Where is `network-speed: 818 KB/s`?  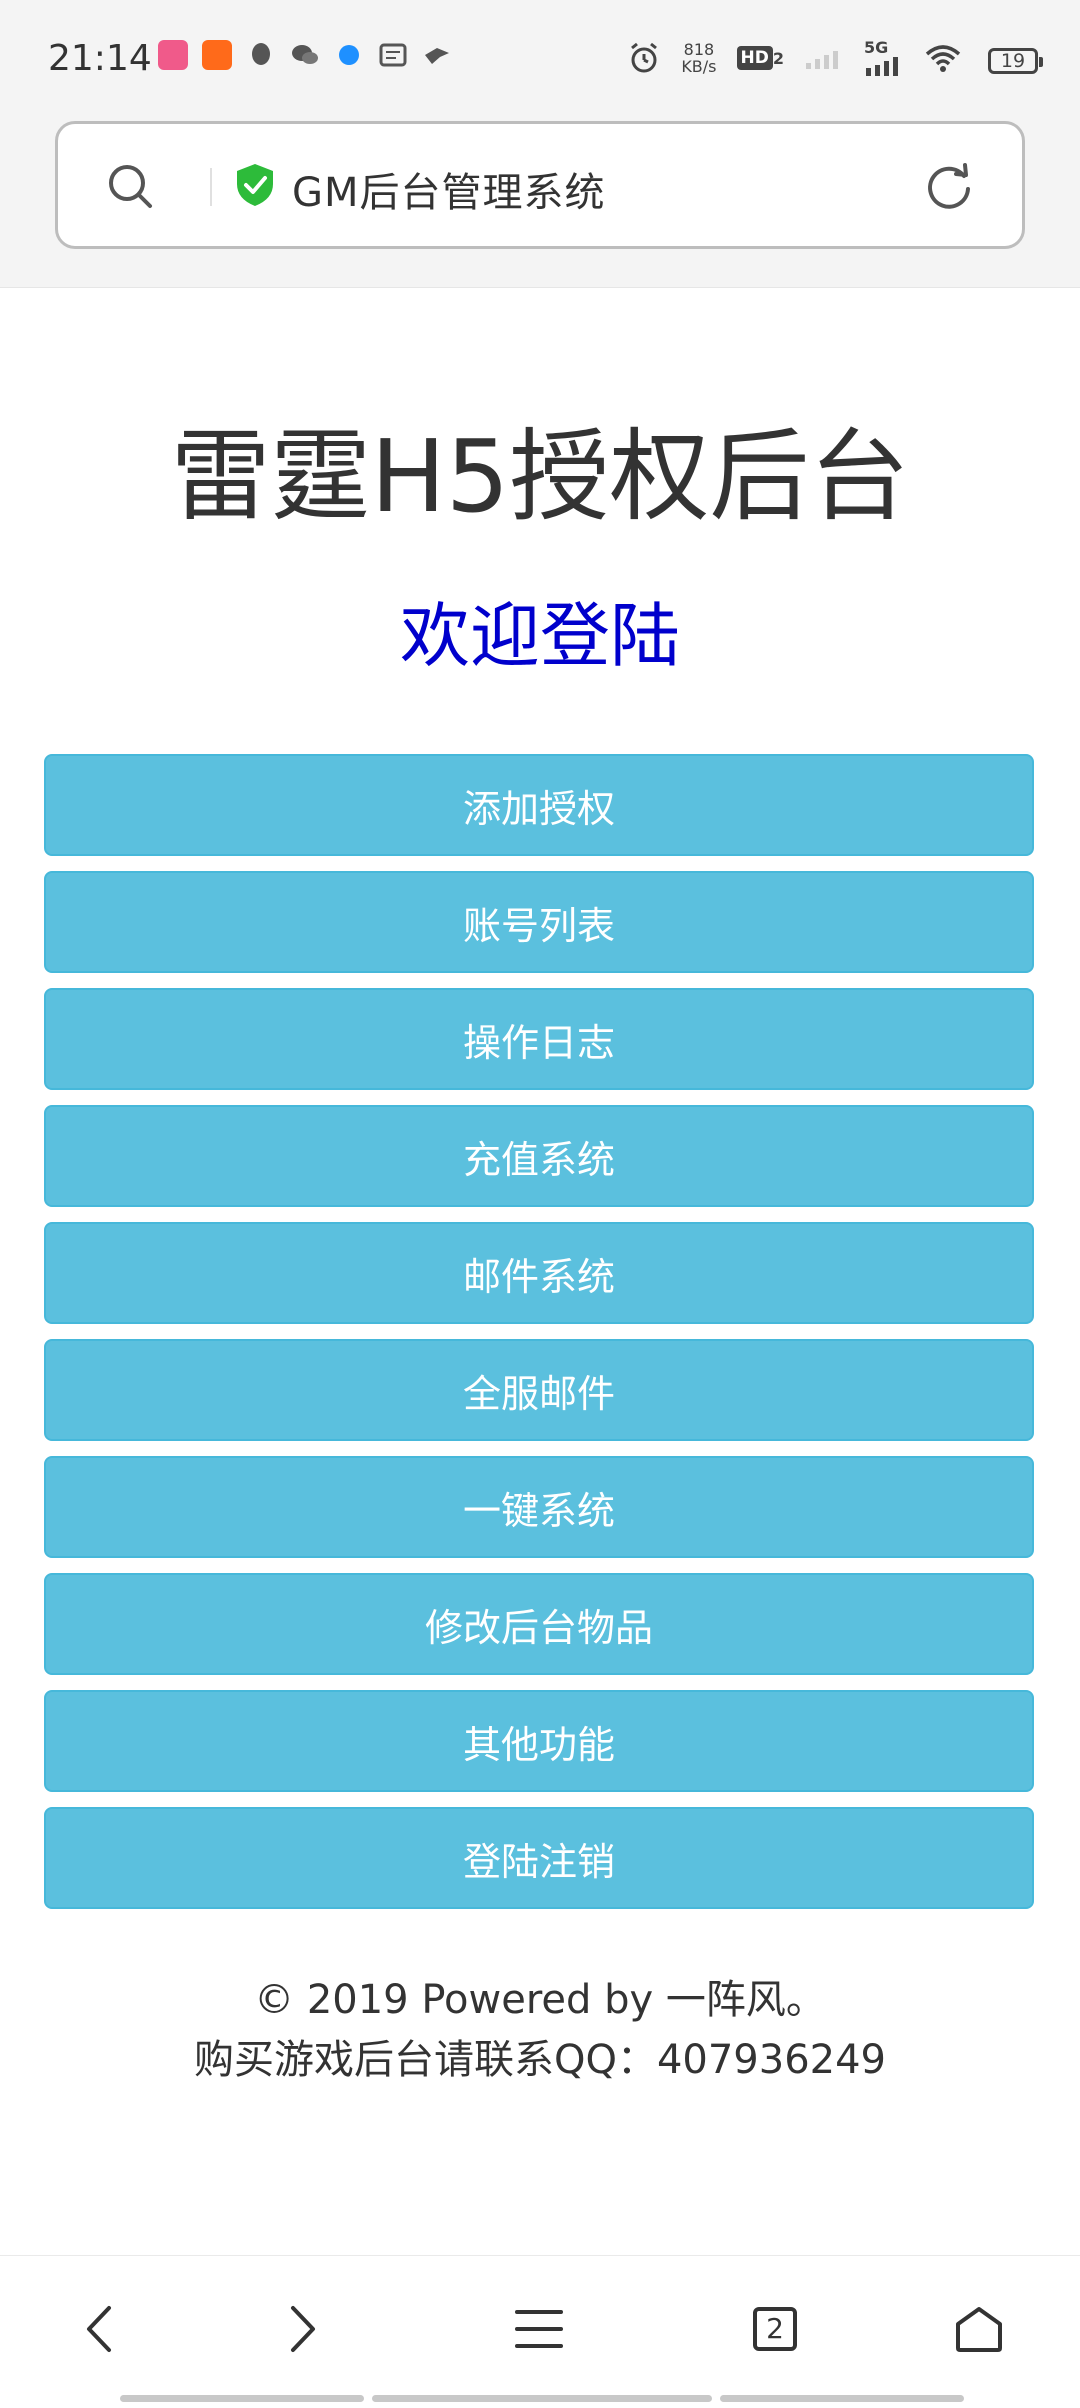 network-speed: 818 KB/s is located at coordinates (698, 58).